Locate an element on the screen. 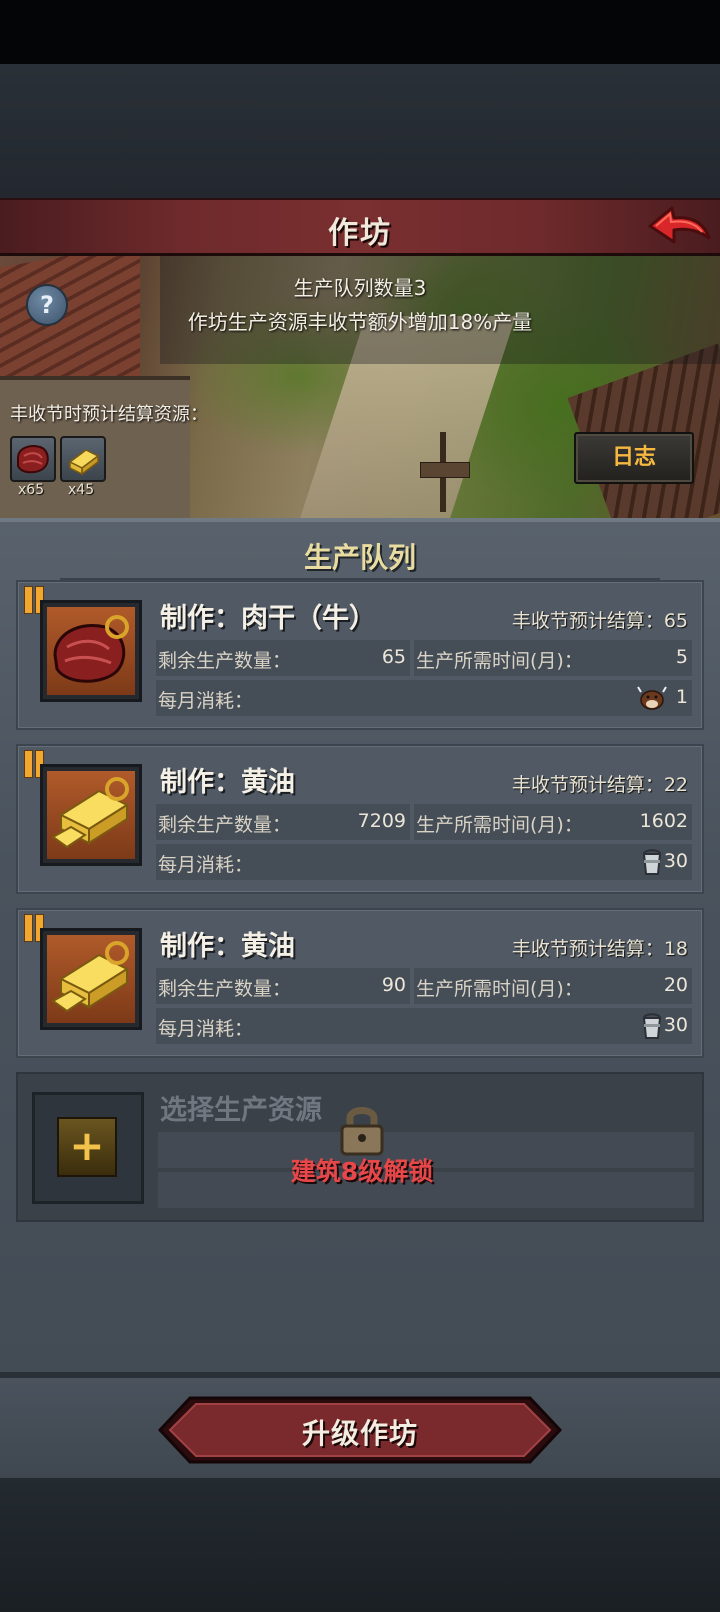  time-value: 20 is located at coordinates (675, 985).